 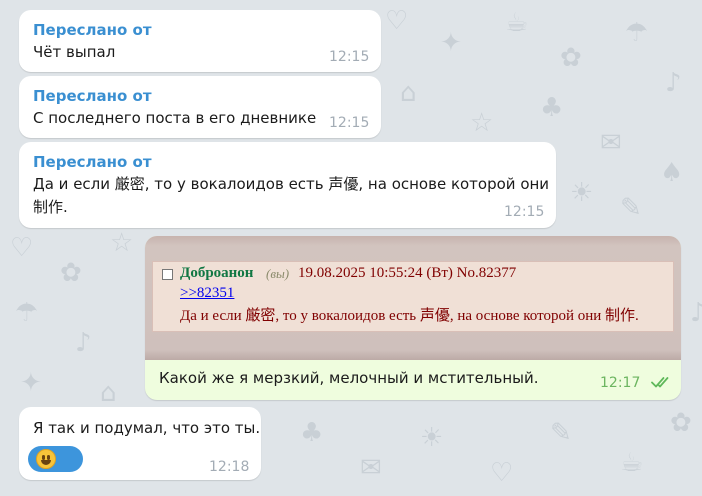 What do you see at coordinates (278, 273) in the screenshot?
I see `you-tag: (вы)` at bounding box center [278, 273].